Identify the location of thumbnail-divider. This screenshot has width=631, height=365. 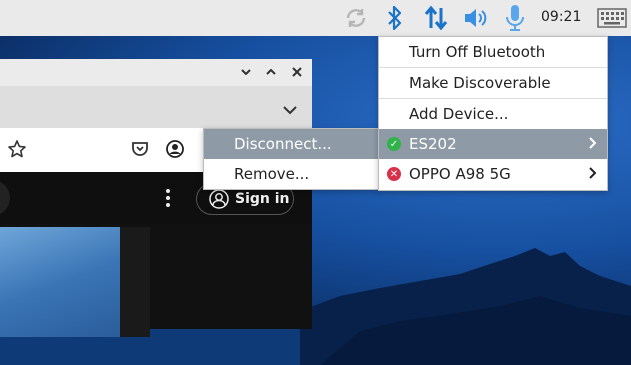
(135, 282).